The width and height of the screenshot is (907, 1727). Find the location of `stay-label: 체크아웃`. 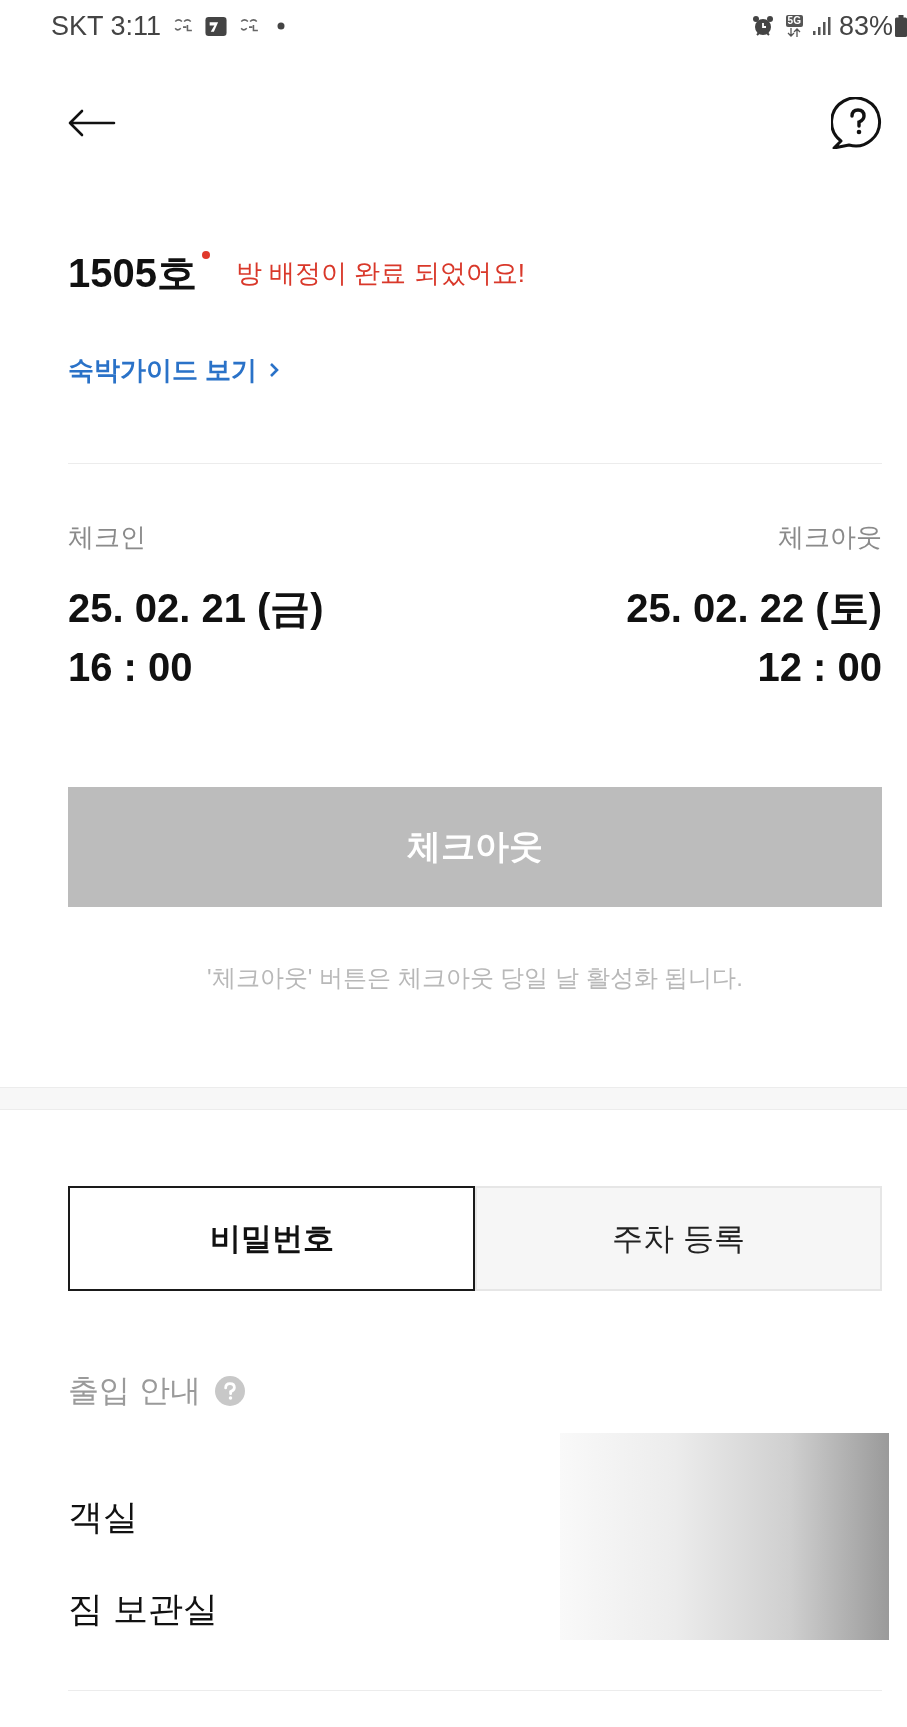

stay-label: 체크아웃 is located at coordinates (830, 537).